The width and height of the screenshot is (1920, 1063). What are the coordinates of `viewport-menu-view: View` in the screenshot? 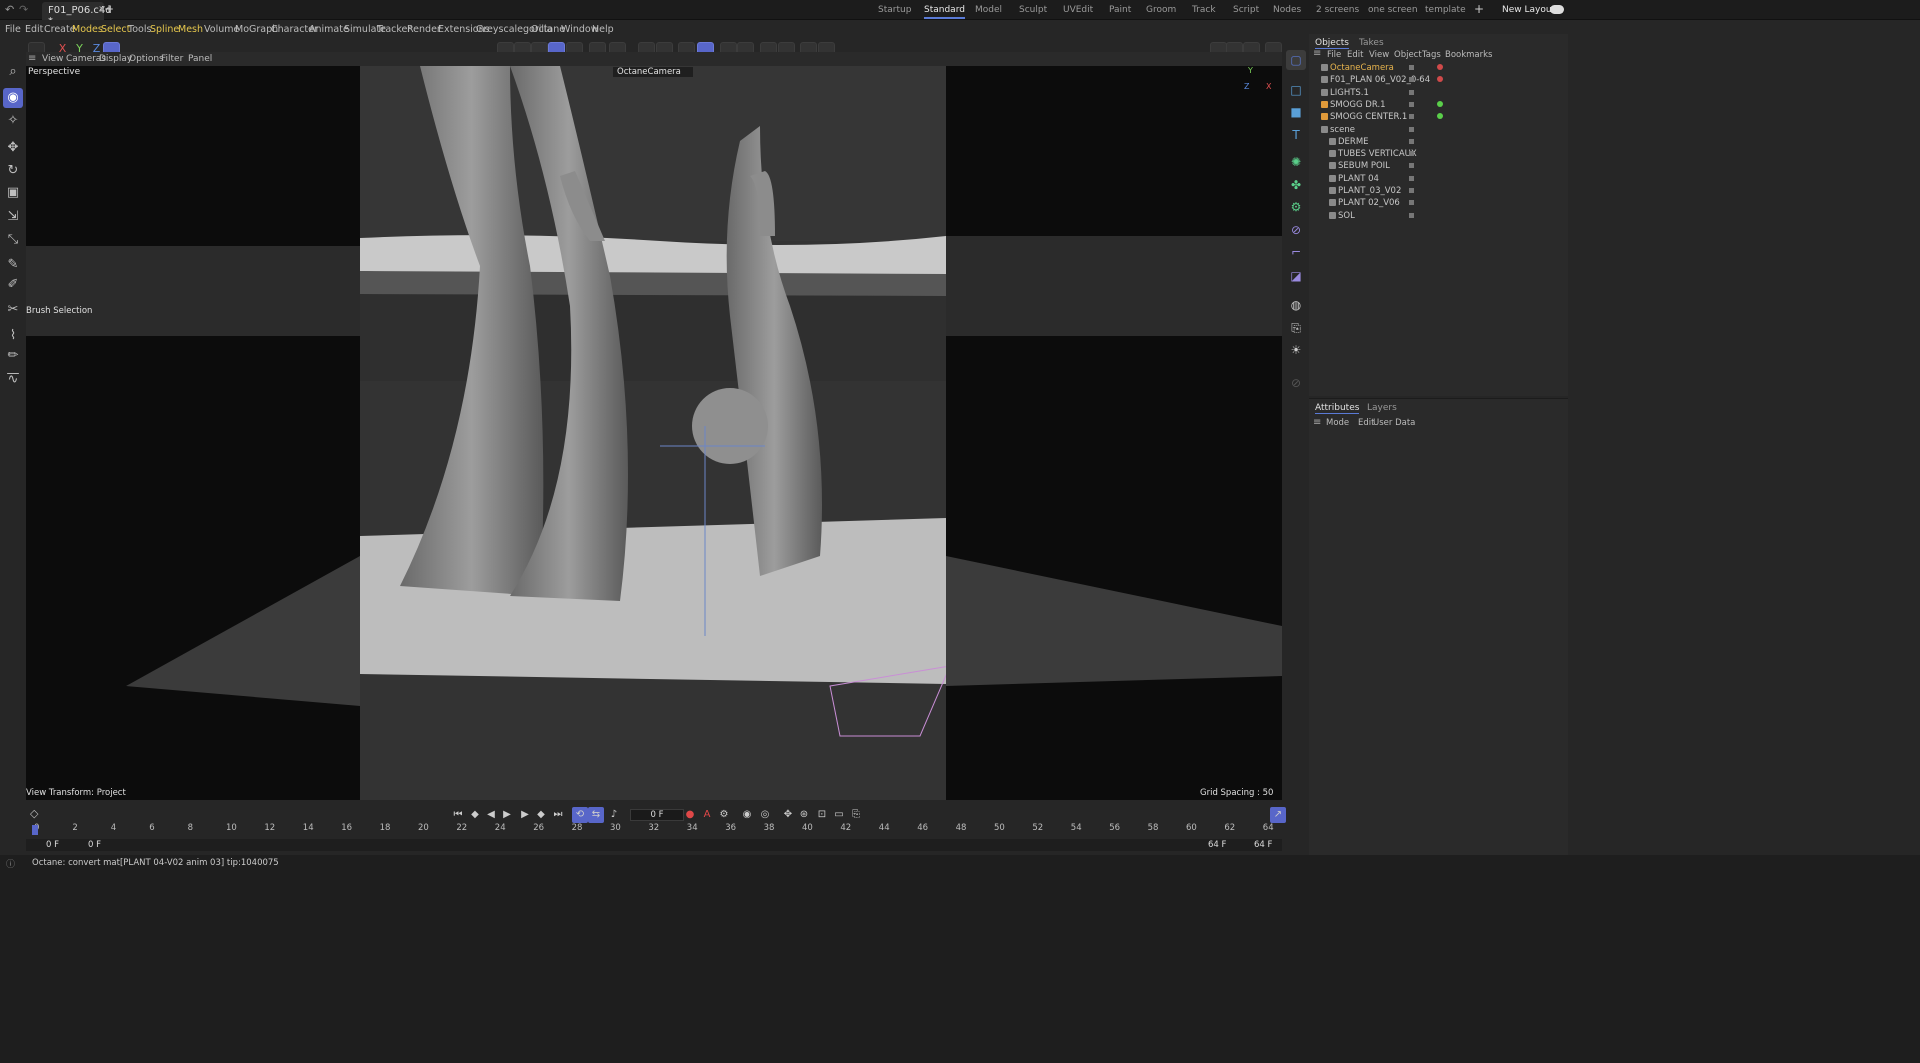 It's located at (52, 59).